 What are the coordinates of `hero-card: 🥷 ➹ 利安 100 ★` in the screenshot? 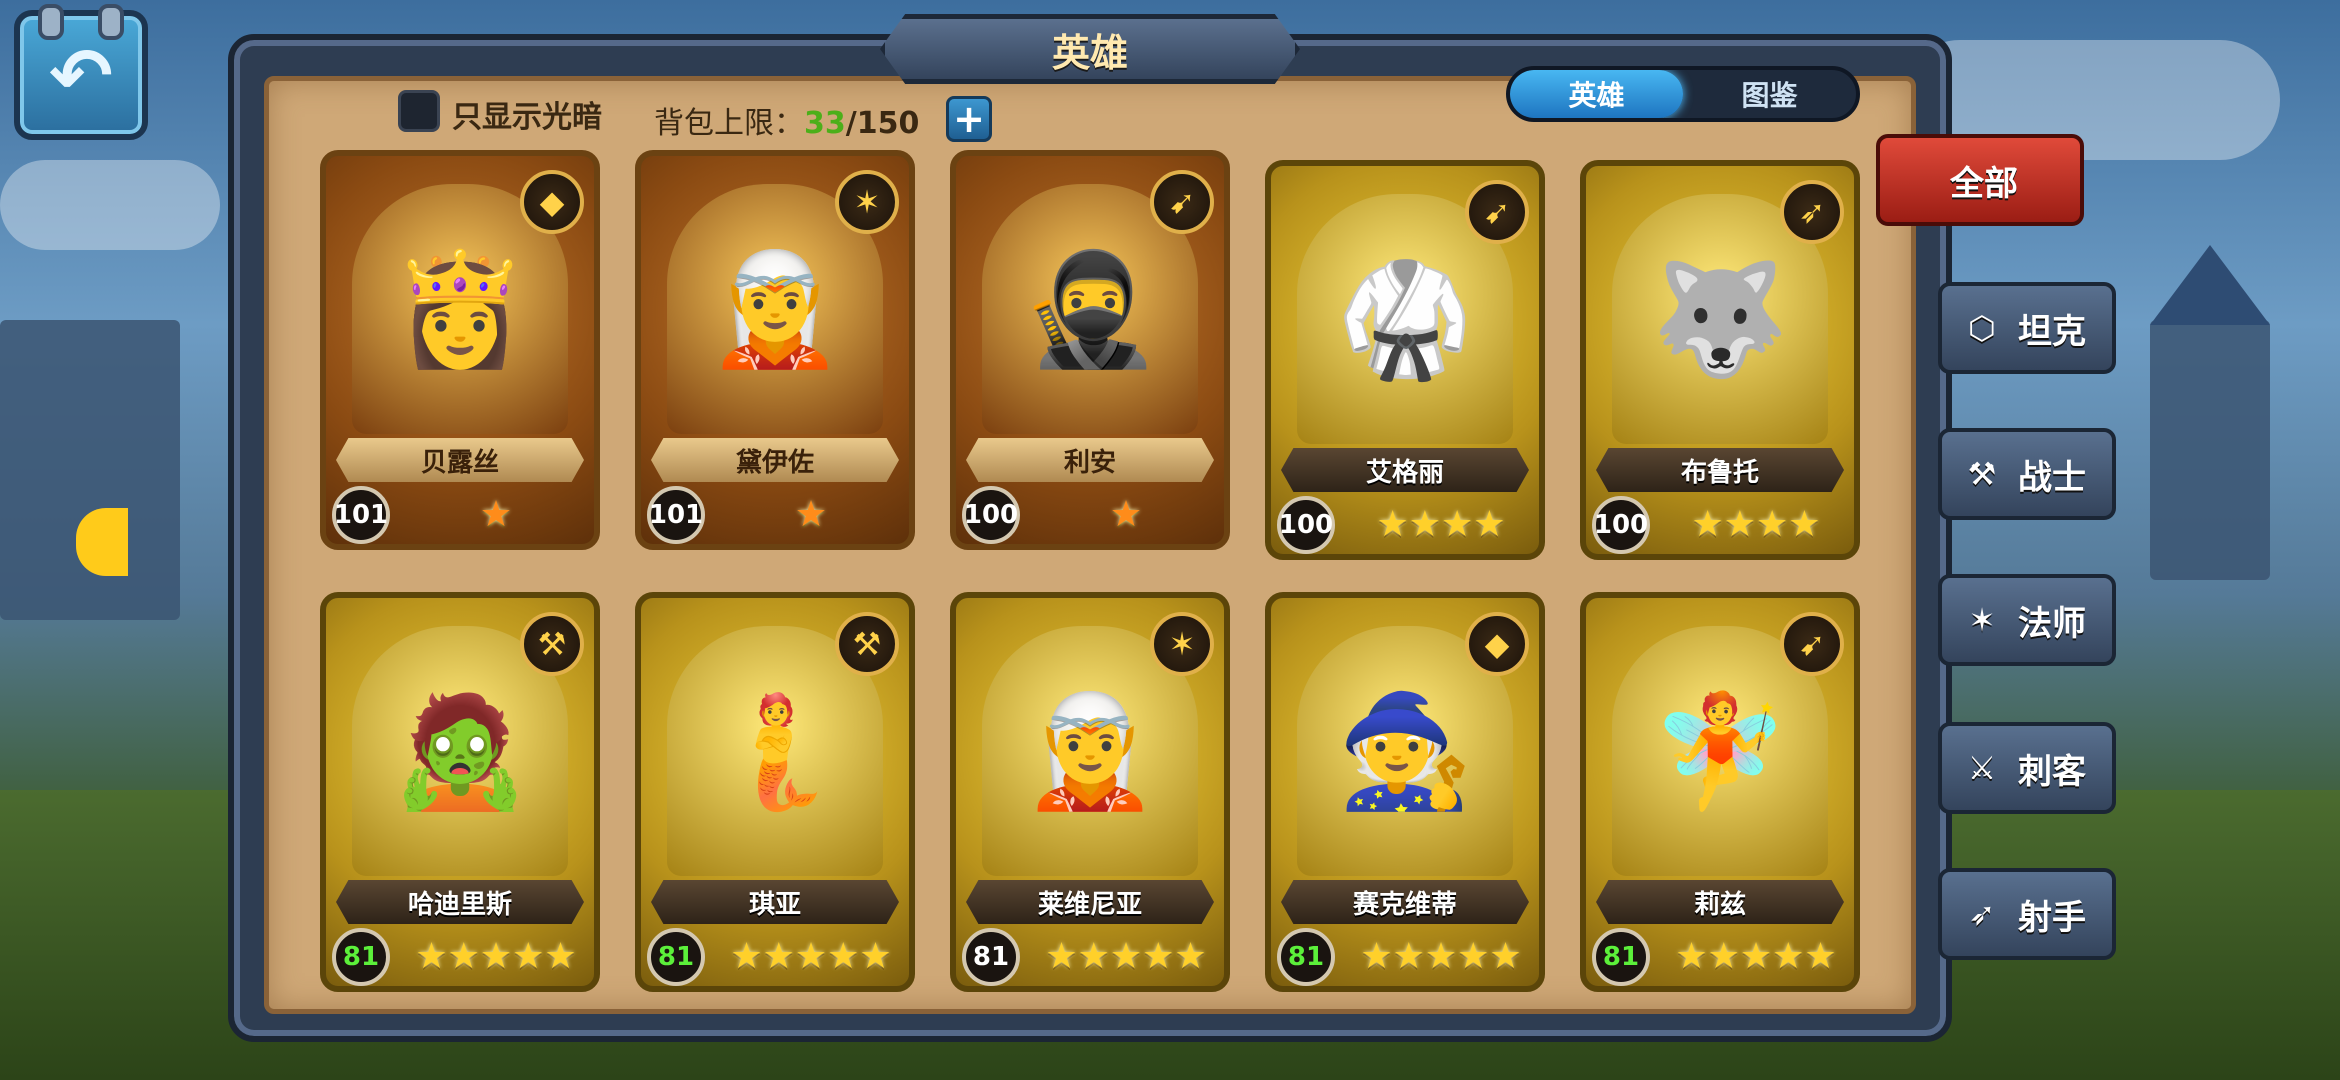 It's located at (1090, 350).